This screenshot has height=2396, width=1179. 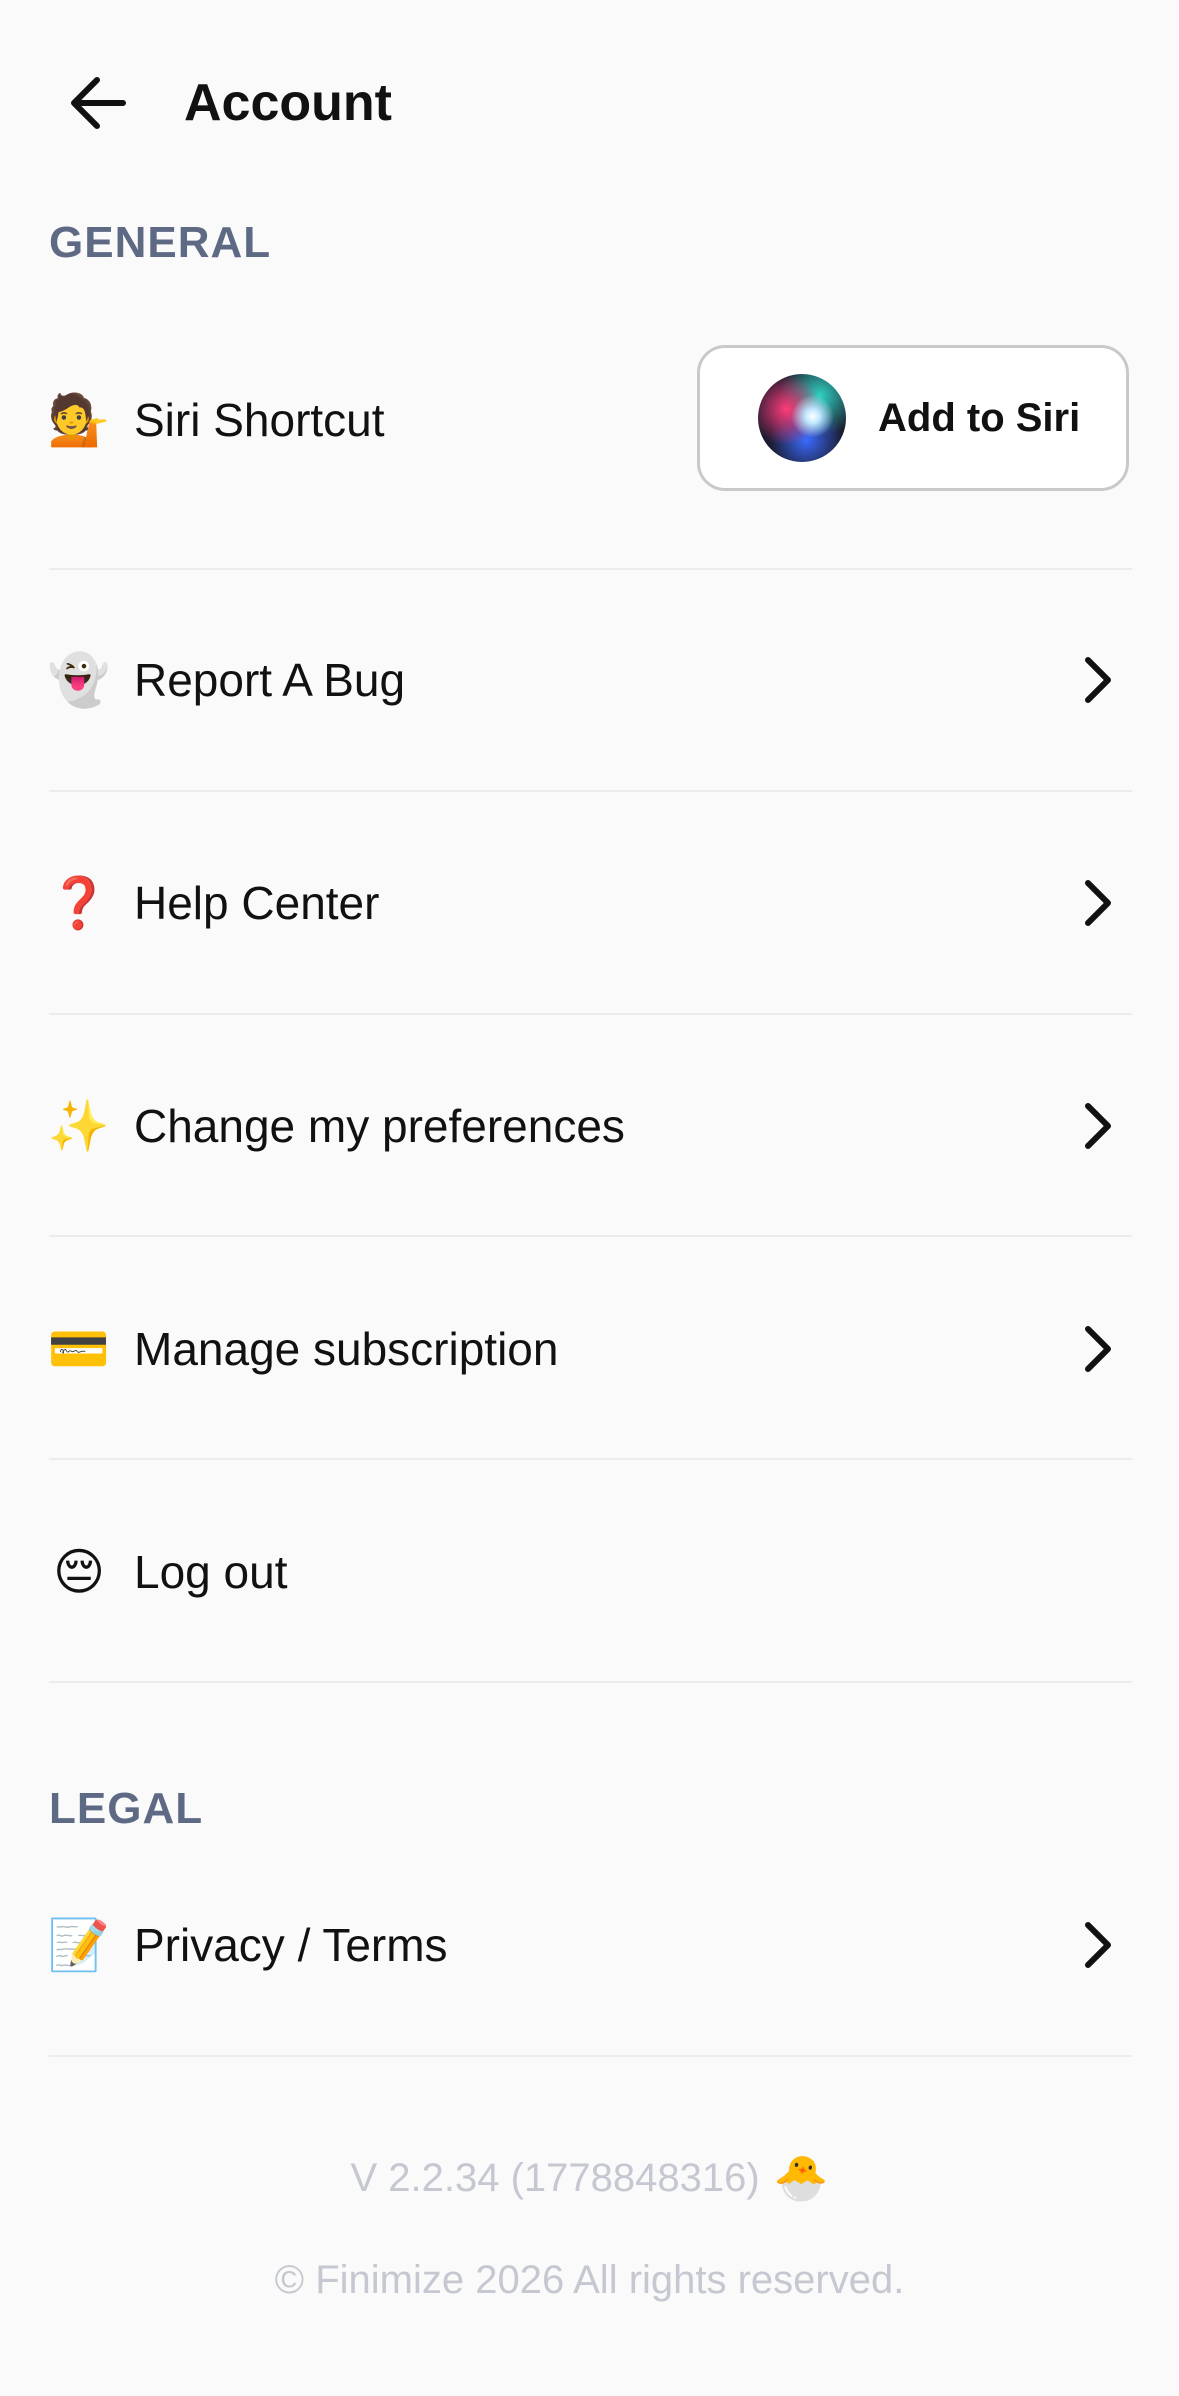 I want to click on pensive-face-icon: 😔, so click(x=79, y=1572).